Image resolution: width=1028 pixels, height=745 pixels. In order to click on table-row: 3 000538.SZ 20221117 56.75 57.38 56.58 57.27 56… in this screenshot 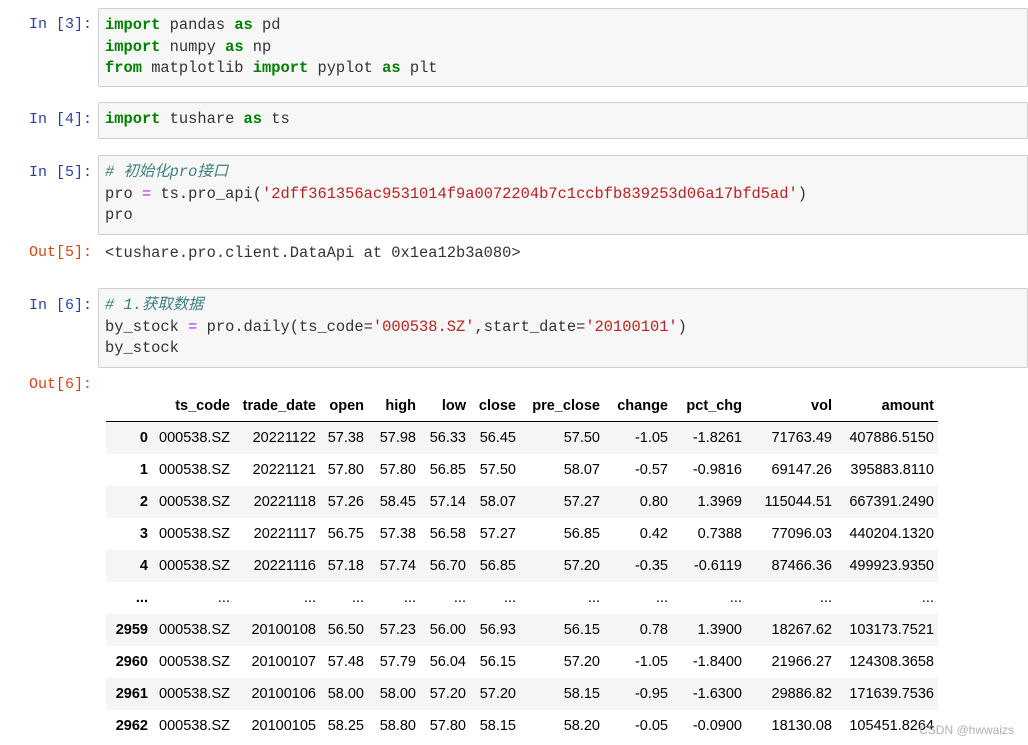, I will do `click(522, 534)`.